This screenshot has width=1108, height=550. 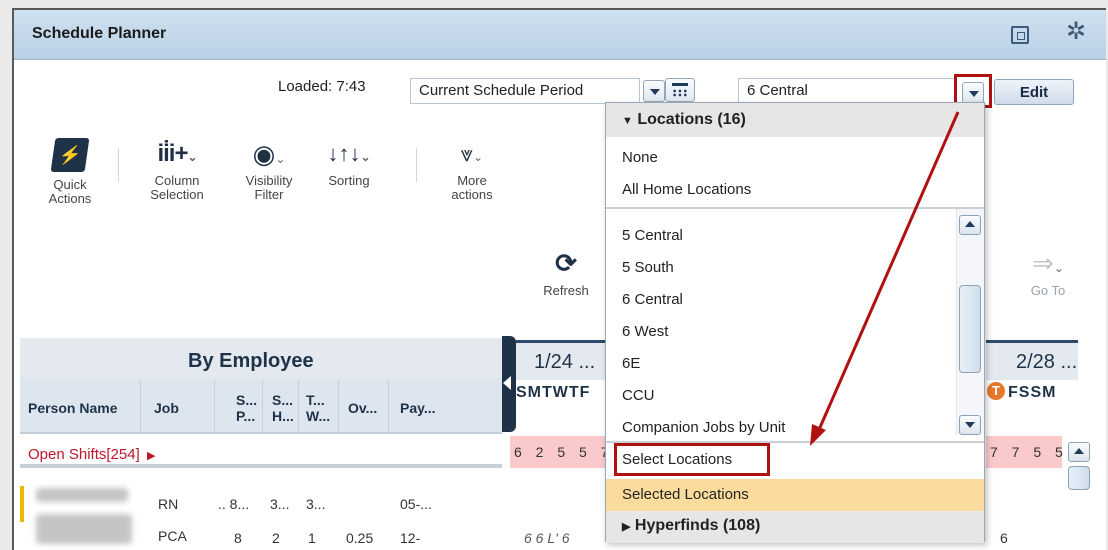 What do you see at coordinates (1048, 290) in the screenshot?
I see `go-to-label: Go To` at bounding box center [1048, 290].